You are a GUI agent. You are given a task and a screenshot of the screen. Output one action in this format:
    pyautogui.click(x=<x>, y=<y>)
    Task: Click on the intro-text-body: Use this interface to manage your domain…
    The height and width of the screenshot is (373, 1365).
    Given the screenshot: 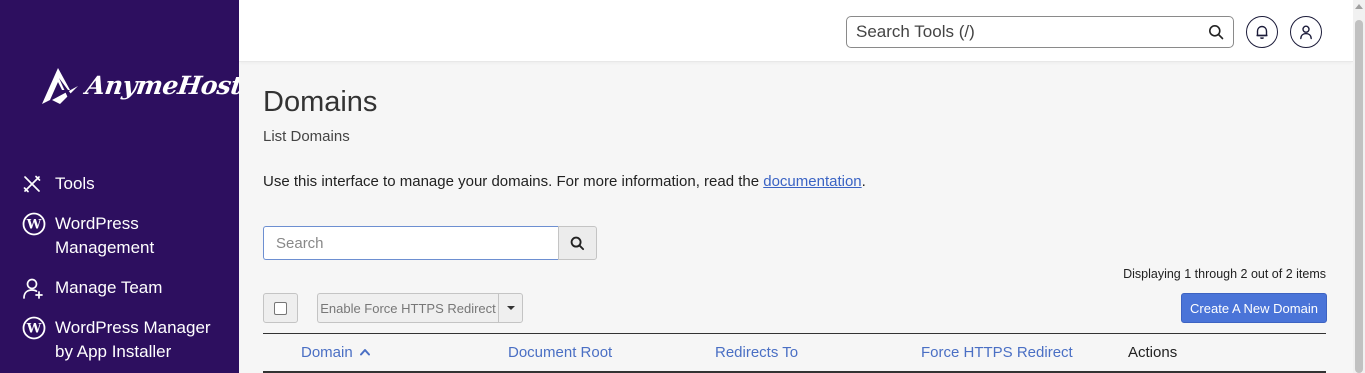 What is the action you would take?
    pyautogui.click(x=513, y=181)
    